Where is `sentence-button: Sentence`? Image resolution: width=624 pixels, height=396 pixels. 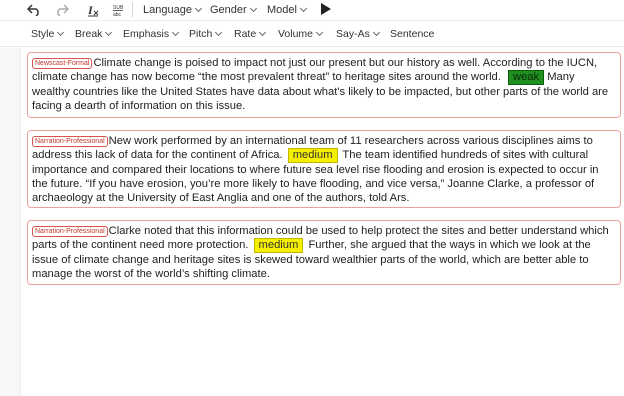
sentence-button: Sentence is located at coordinates (412, 34).